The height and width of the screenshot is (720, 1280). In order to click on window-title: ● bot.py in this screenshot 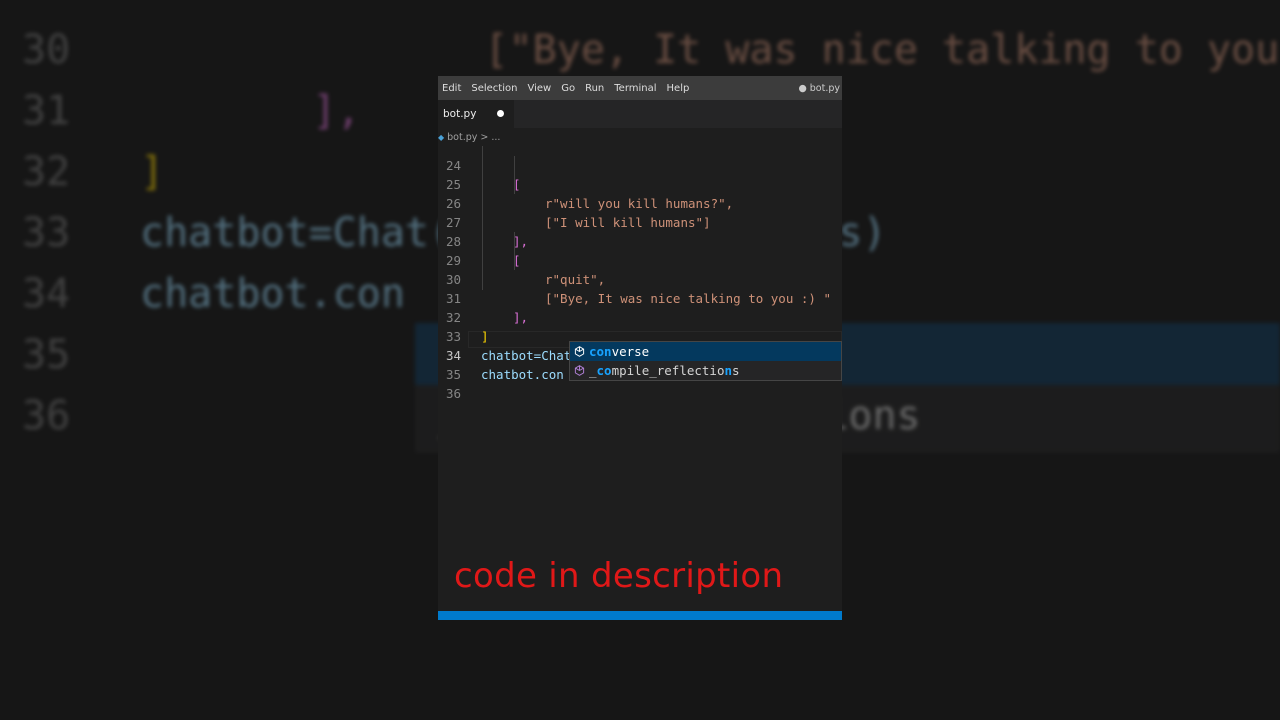, I will do `click(819, 88)`.